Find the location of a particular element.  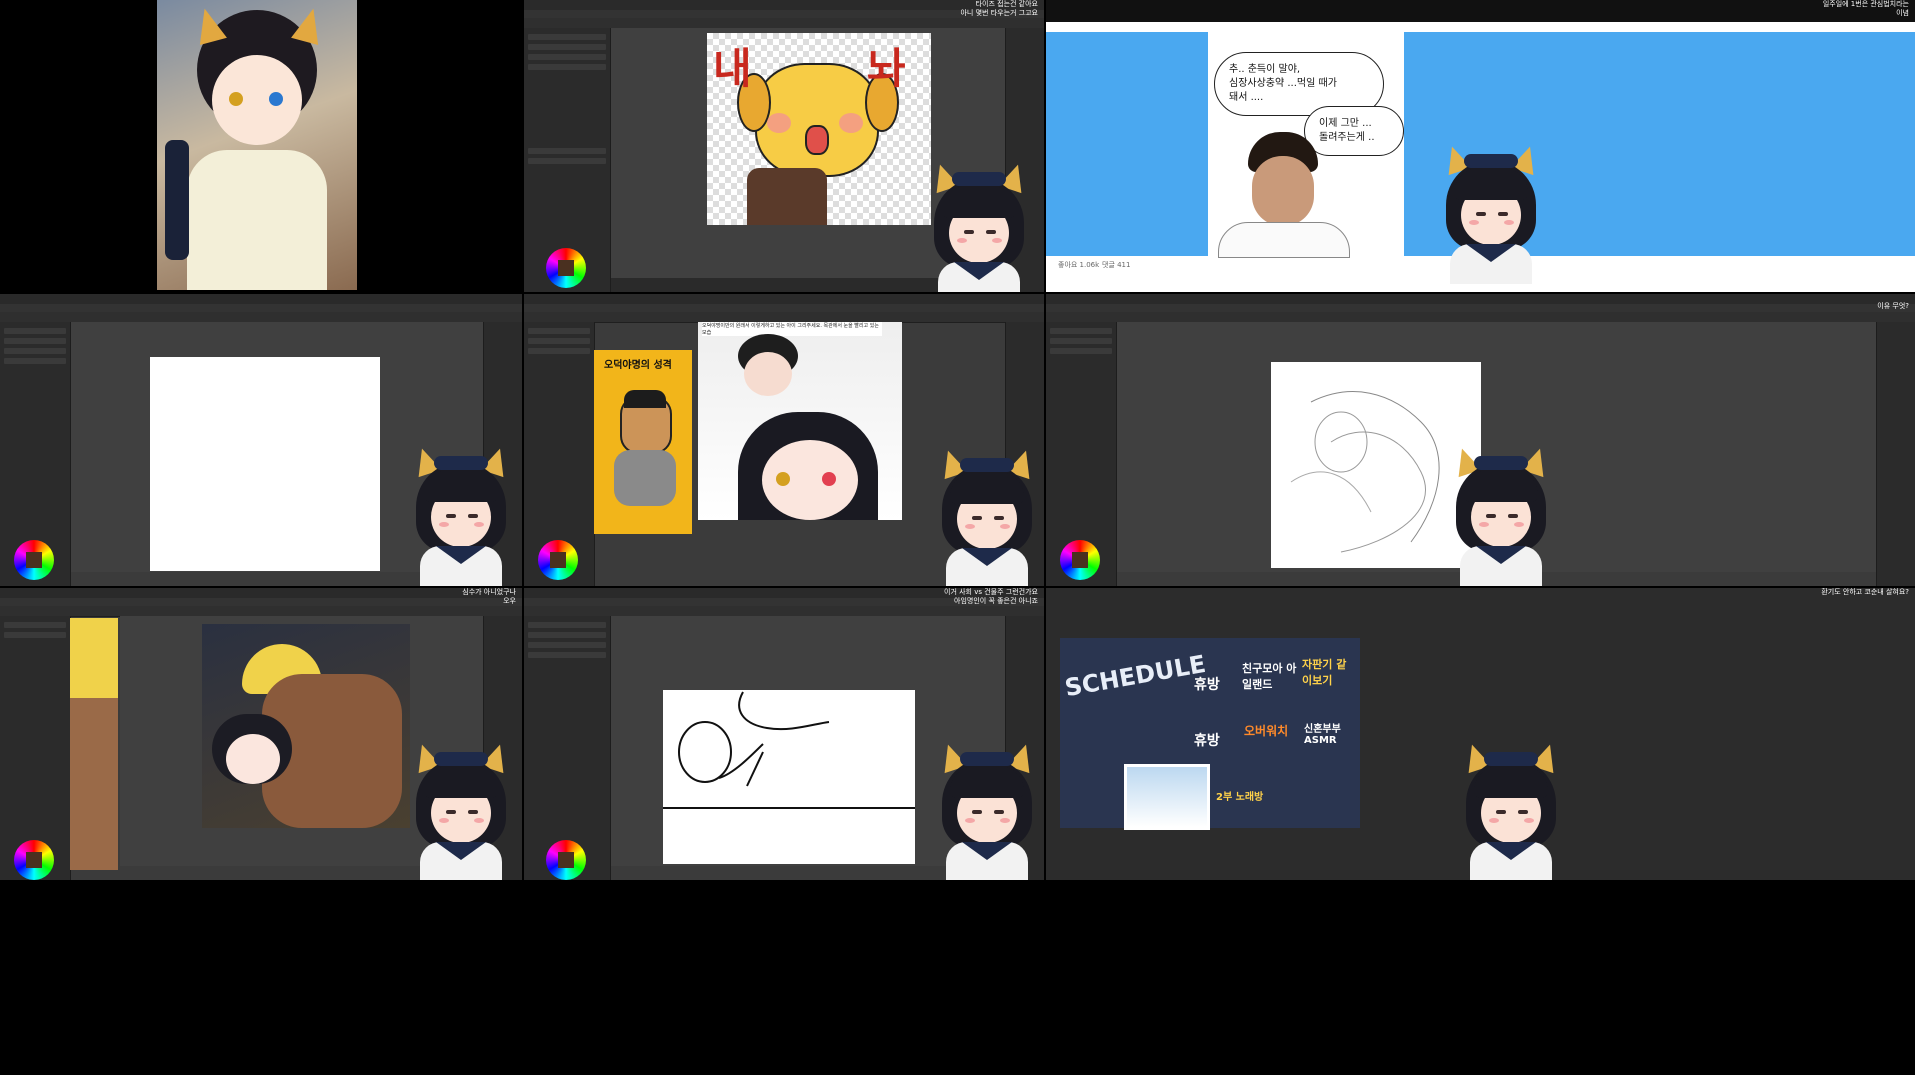

chat-overlay: 이거 사회 vs 건물주 그런건가요 아임명인이 꼭 좋은건 아니죠 is located at coordinates (991, 596).